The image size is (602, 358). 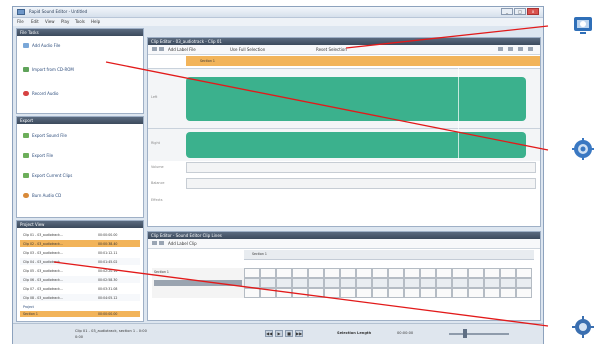 I want to click on screen-selection-icon, so click(x=583, y=25).